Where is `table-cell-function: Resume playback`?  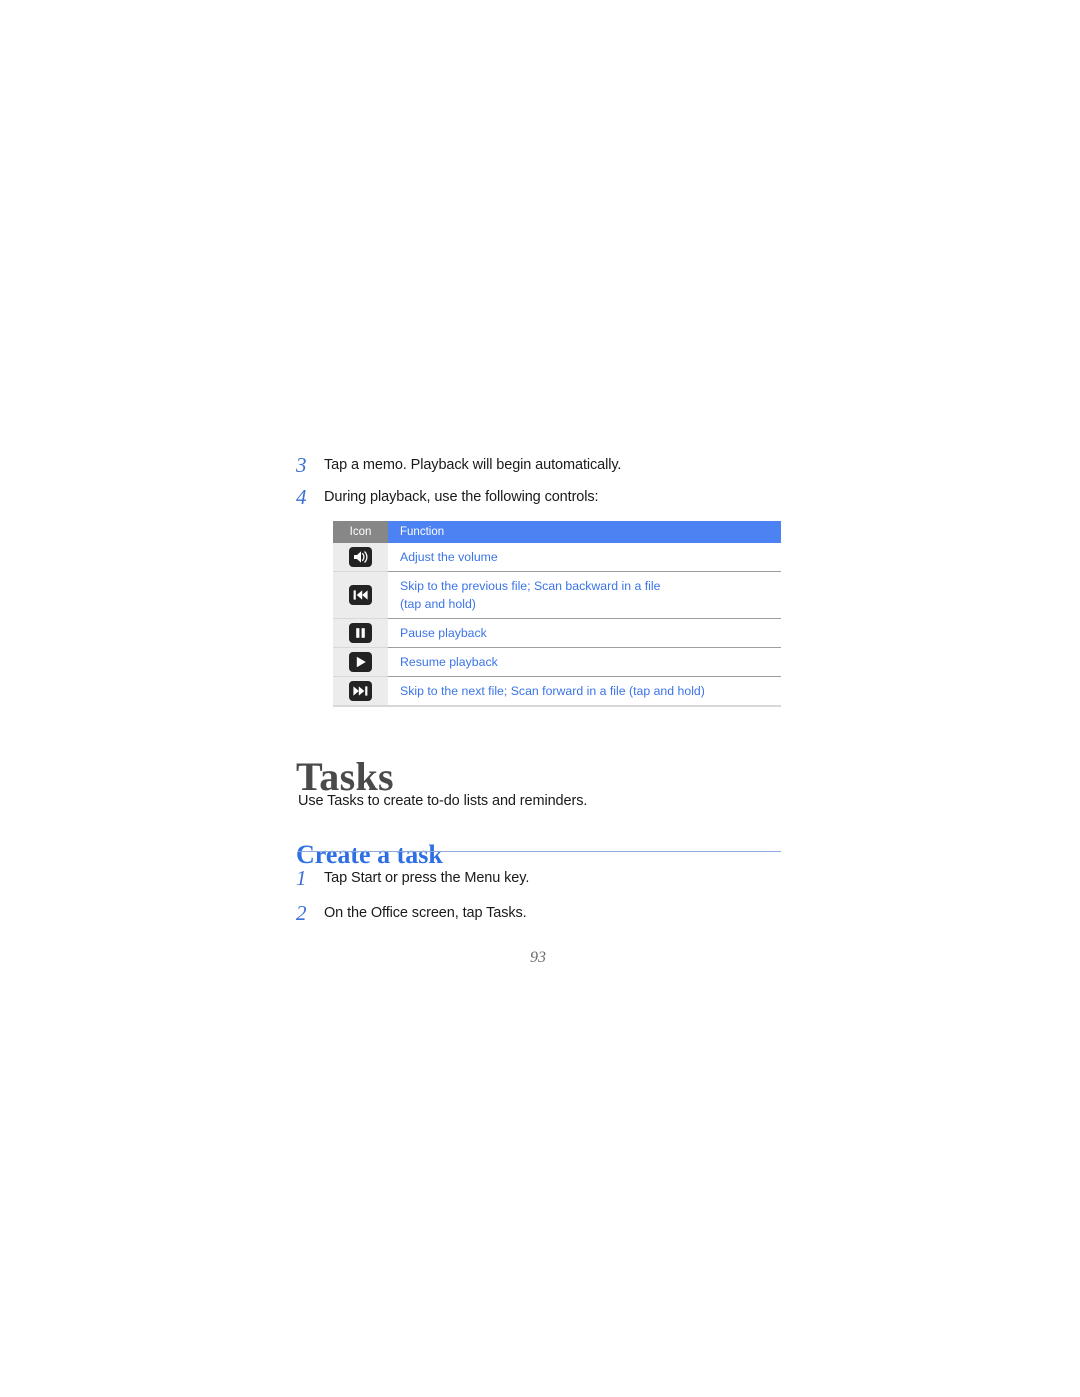 table-cell-function: Resume playback is located at coordinates (584, 662).